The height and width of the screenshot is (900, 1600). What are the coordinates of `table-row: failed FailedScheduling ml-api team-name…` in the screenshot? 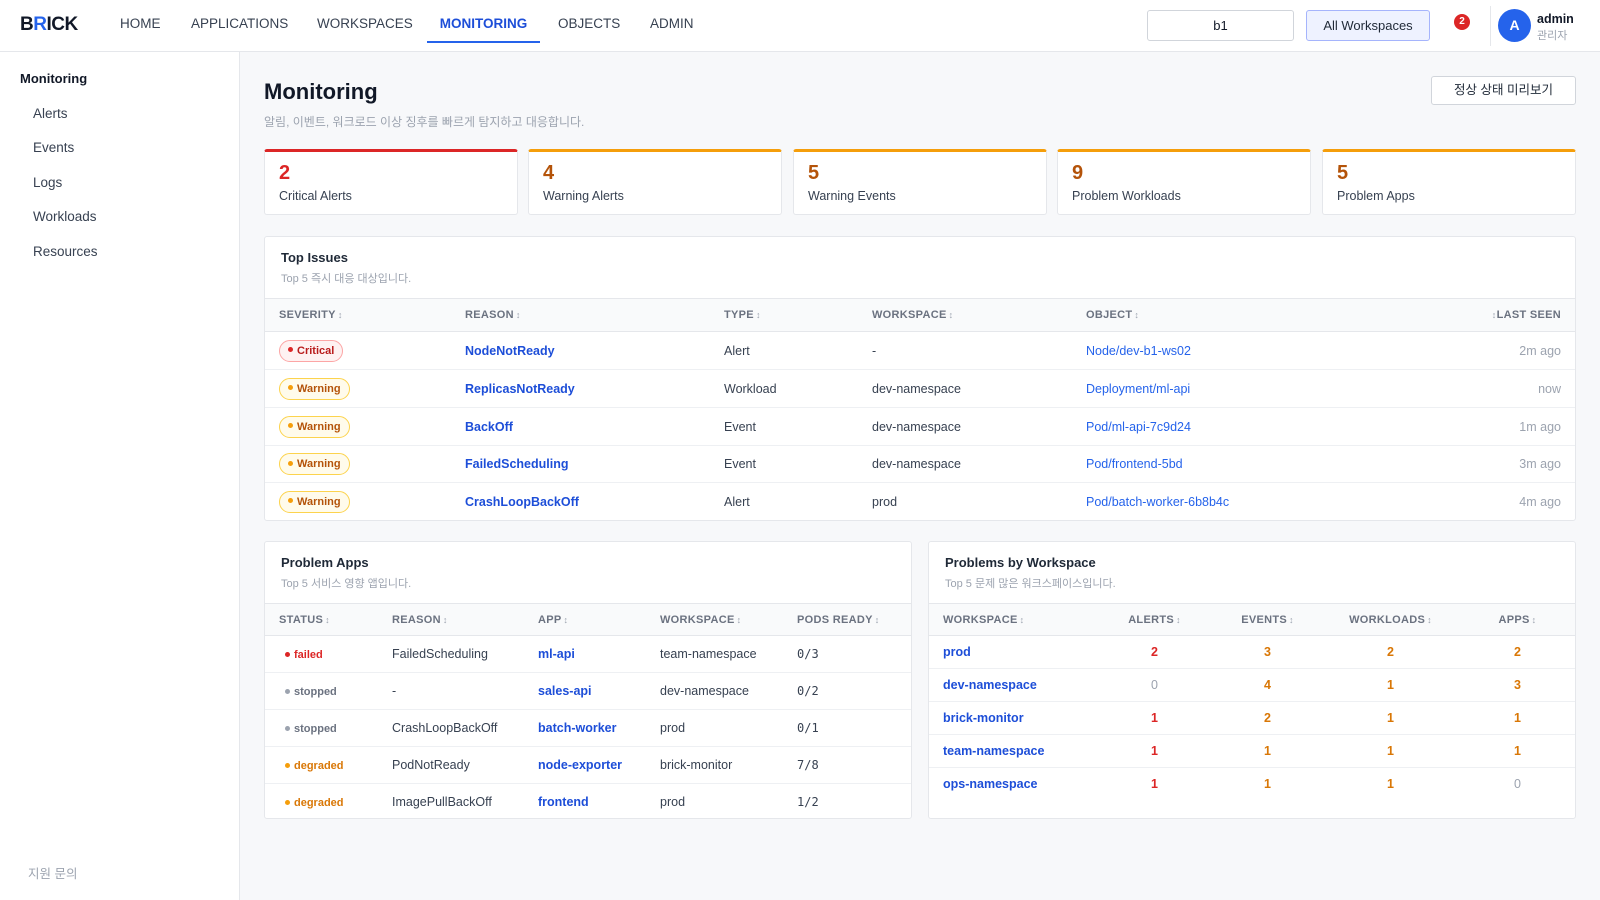 It's located at (588, 654).